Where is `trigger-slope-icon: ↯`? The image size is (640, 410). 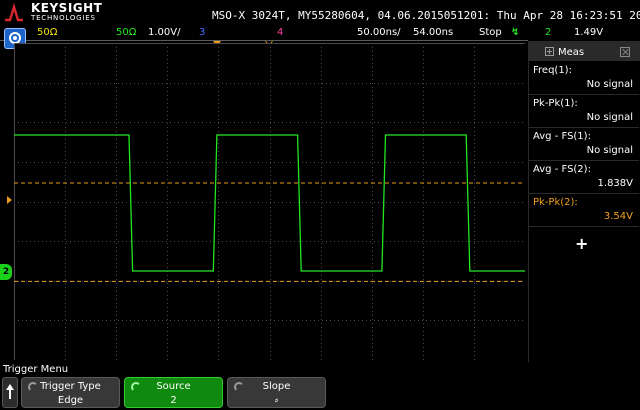
trigger-slope-icon: ↯ is located at coordinates (515, 32).